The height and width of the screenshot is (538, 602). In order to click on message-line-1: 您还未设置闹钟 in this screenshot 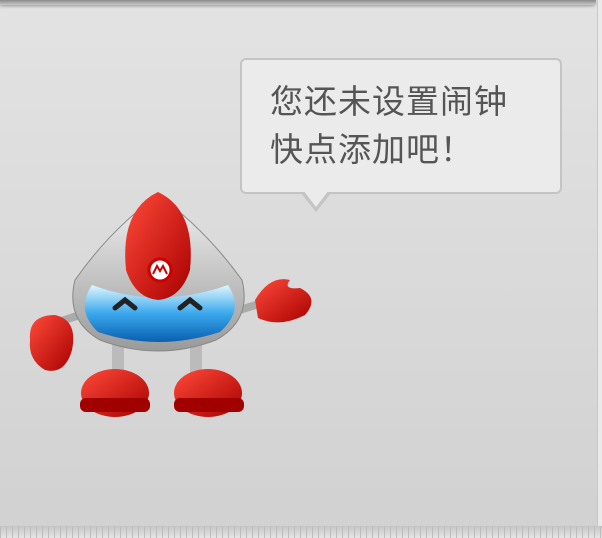, I will do `click(389, 101)`.